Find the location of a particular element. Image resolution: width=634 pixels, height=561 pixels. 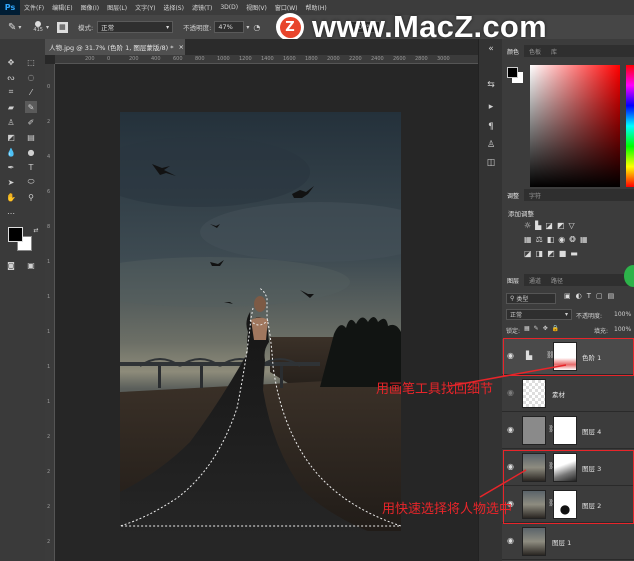

arrow-bottom is located at coordinates (503, 483).